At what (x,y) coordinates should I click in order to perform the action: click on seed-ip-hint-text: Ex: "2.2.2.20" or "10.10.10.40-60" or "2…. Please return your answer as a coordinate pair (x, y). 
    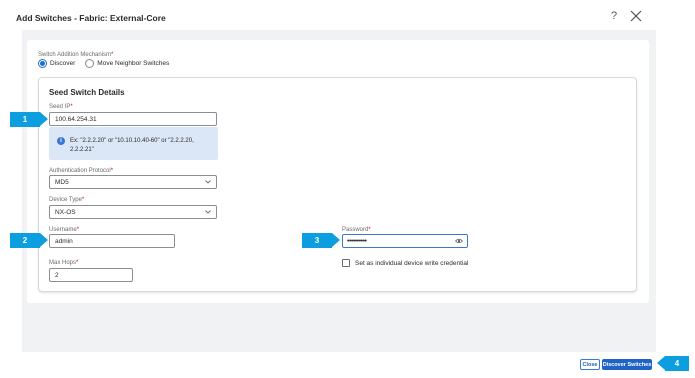
    Looking at the image, I should click on (132, 145).